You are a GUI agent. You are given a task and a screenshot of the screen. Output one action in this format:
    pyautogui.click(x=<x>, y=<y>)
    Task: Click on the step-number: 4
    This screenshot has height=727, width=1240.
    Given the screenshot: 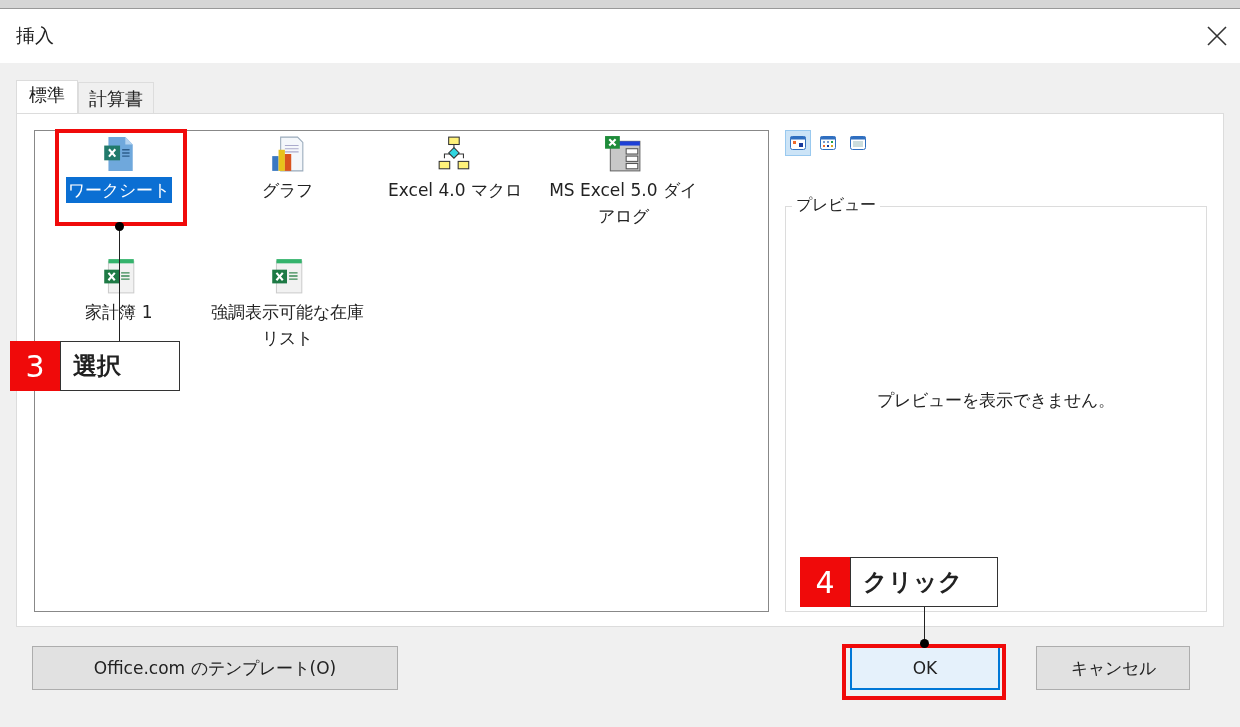 What is the action you would take?
    pyautogui.click(x=825, y=582)
    